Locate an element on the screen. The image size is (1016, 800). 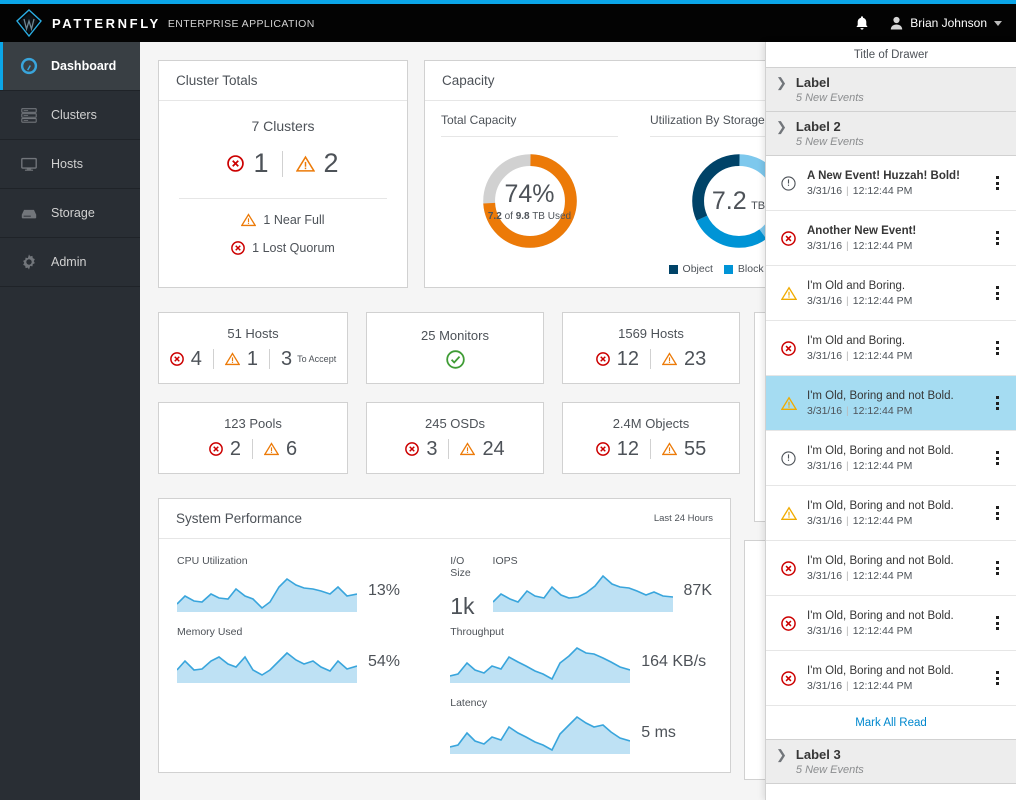
cluster-totals-body: 7 Clusters 1 2 1 Near Full 1 Lost Quorum is located at coordinates (283, 178).